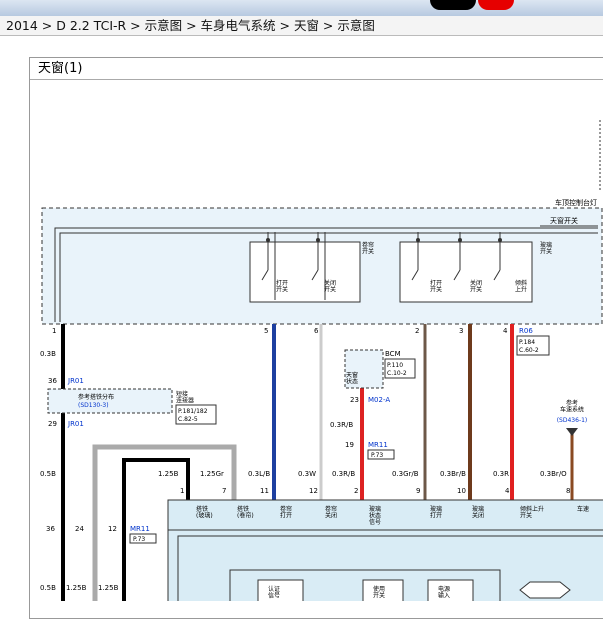 The height and width of the screenshot is (619, 603). Describe the element at coordinates (527, 342) in the screenshot. I see `svg-text: P.184` at that location.